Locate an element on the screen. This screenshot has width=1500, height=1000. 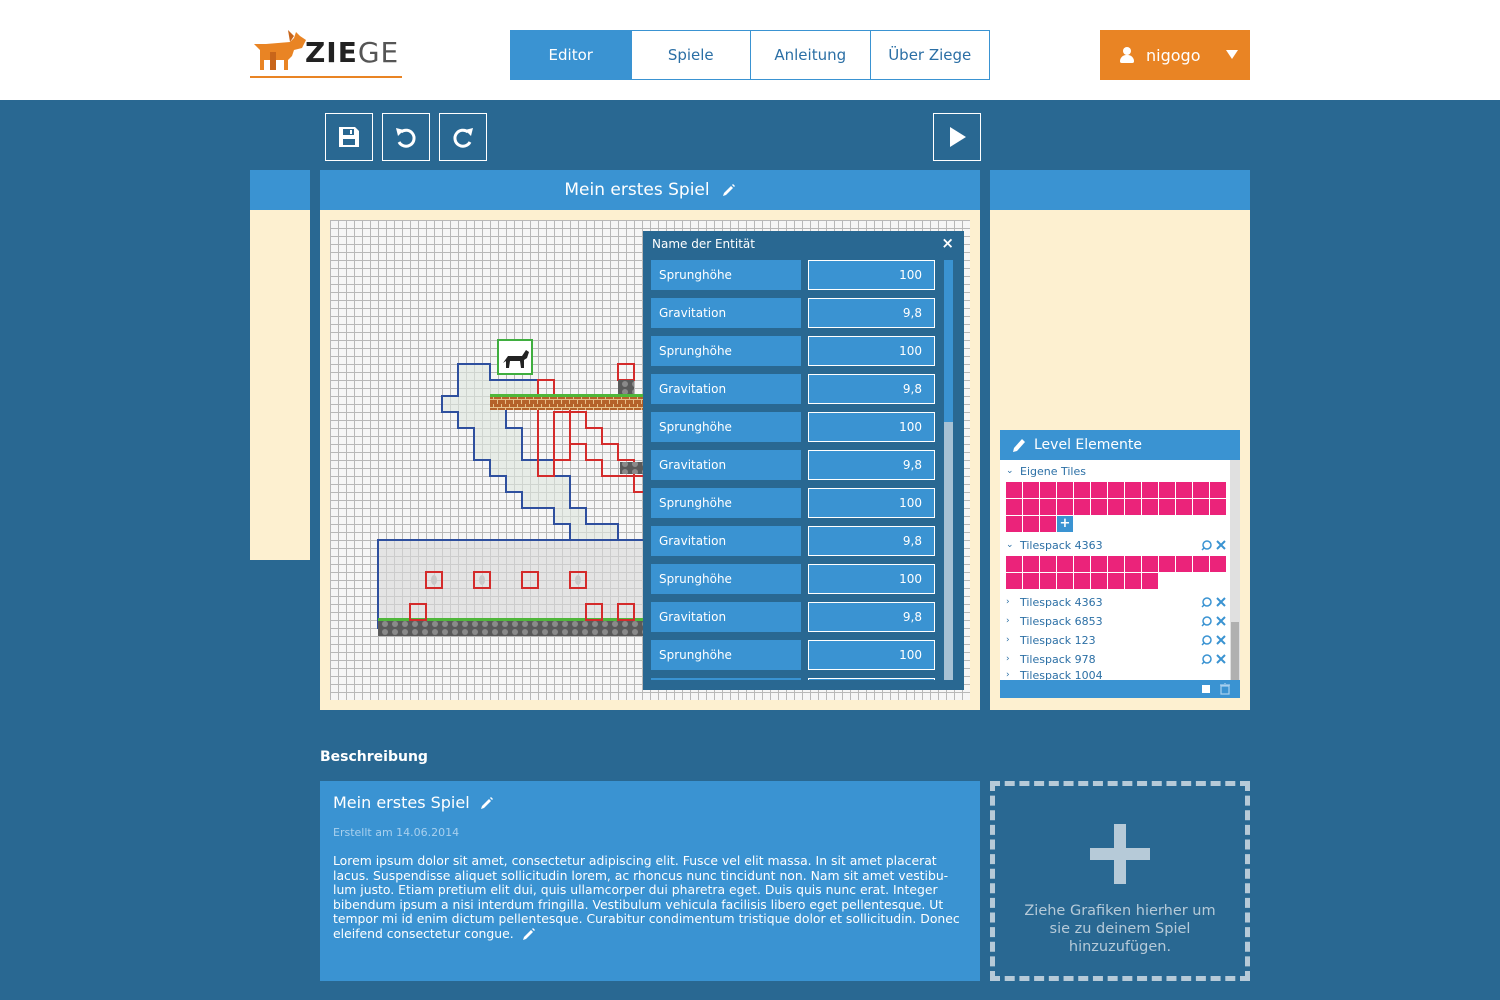
group-eigene-tiles: ⌄ Eigene Tiles is located at coordinates (1046, 471).